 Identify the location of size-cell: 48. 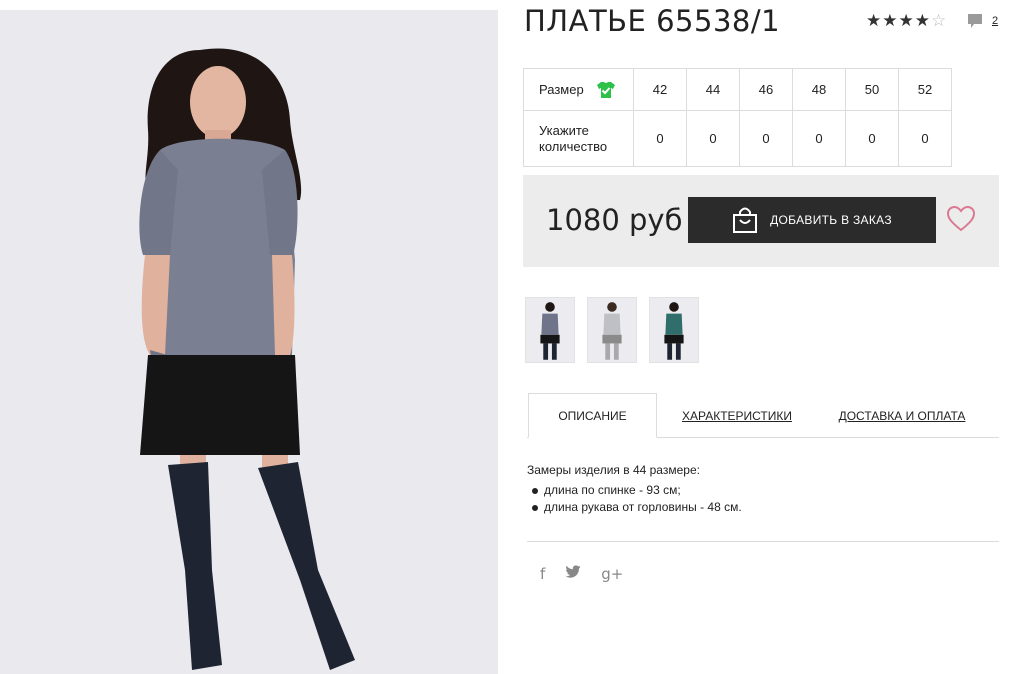
(819, 89).